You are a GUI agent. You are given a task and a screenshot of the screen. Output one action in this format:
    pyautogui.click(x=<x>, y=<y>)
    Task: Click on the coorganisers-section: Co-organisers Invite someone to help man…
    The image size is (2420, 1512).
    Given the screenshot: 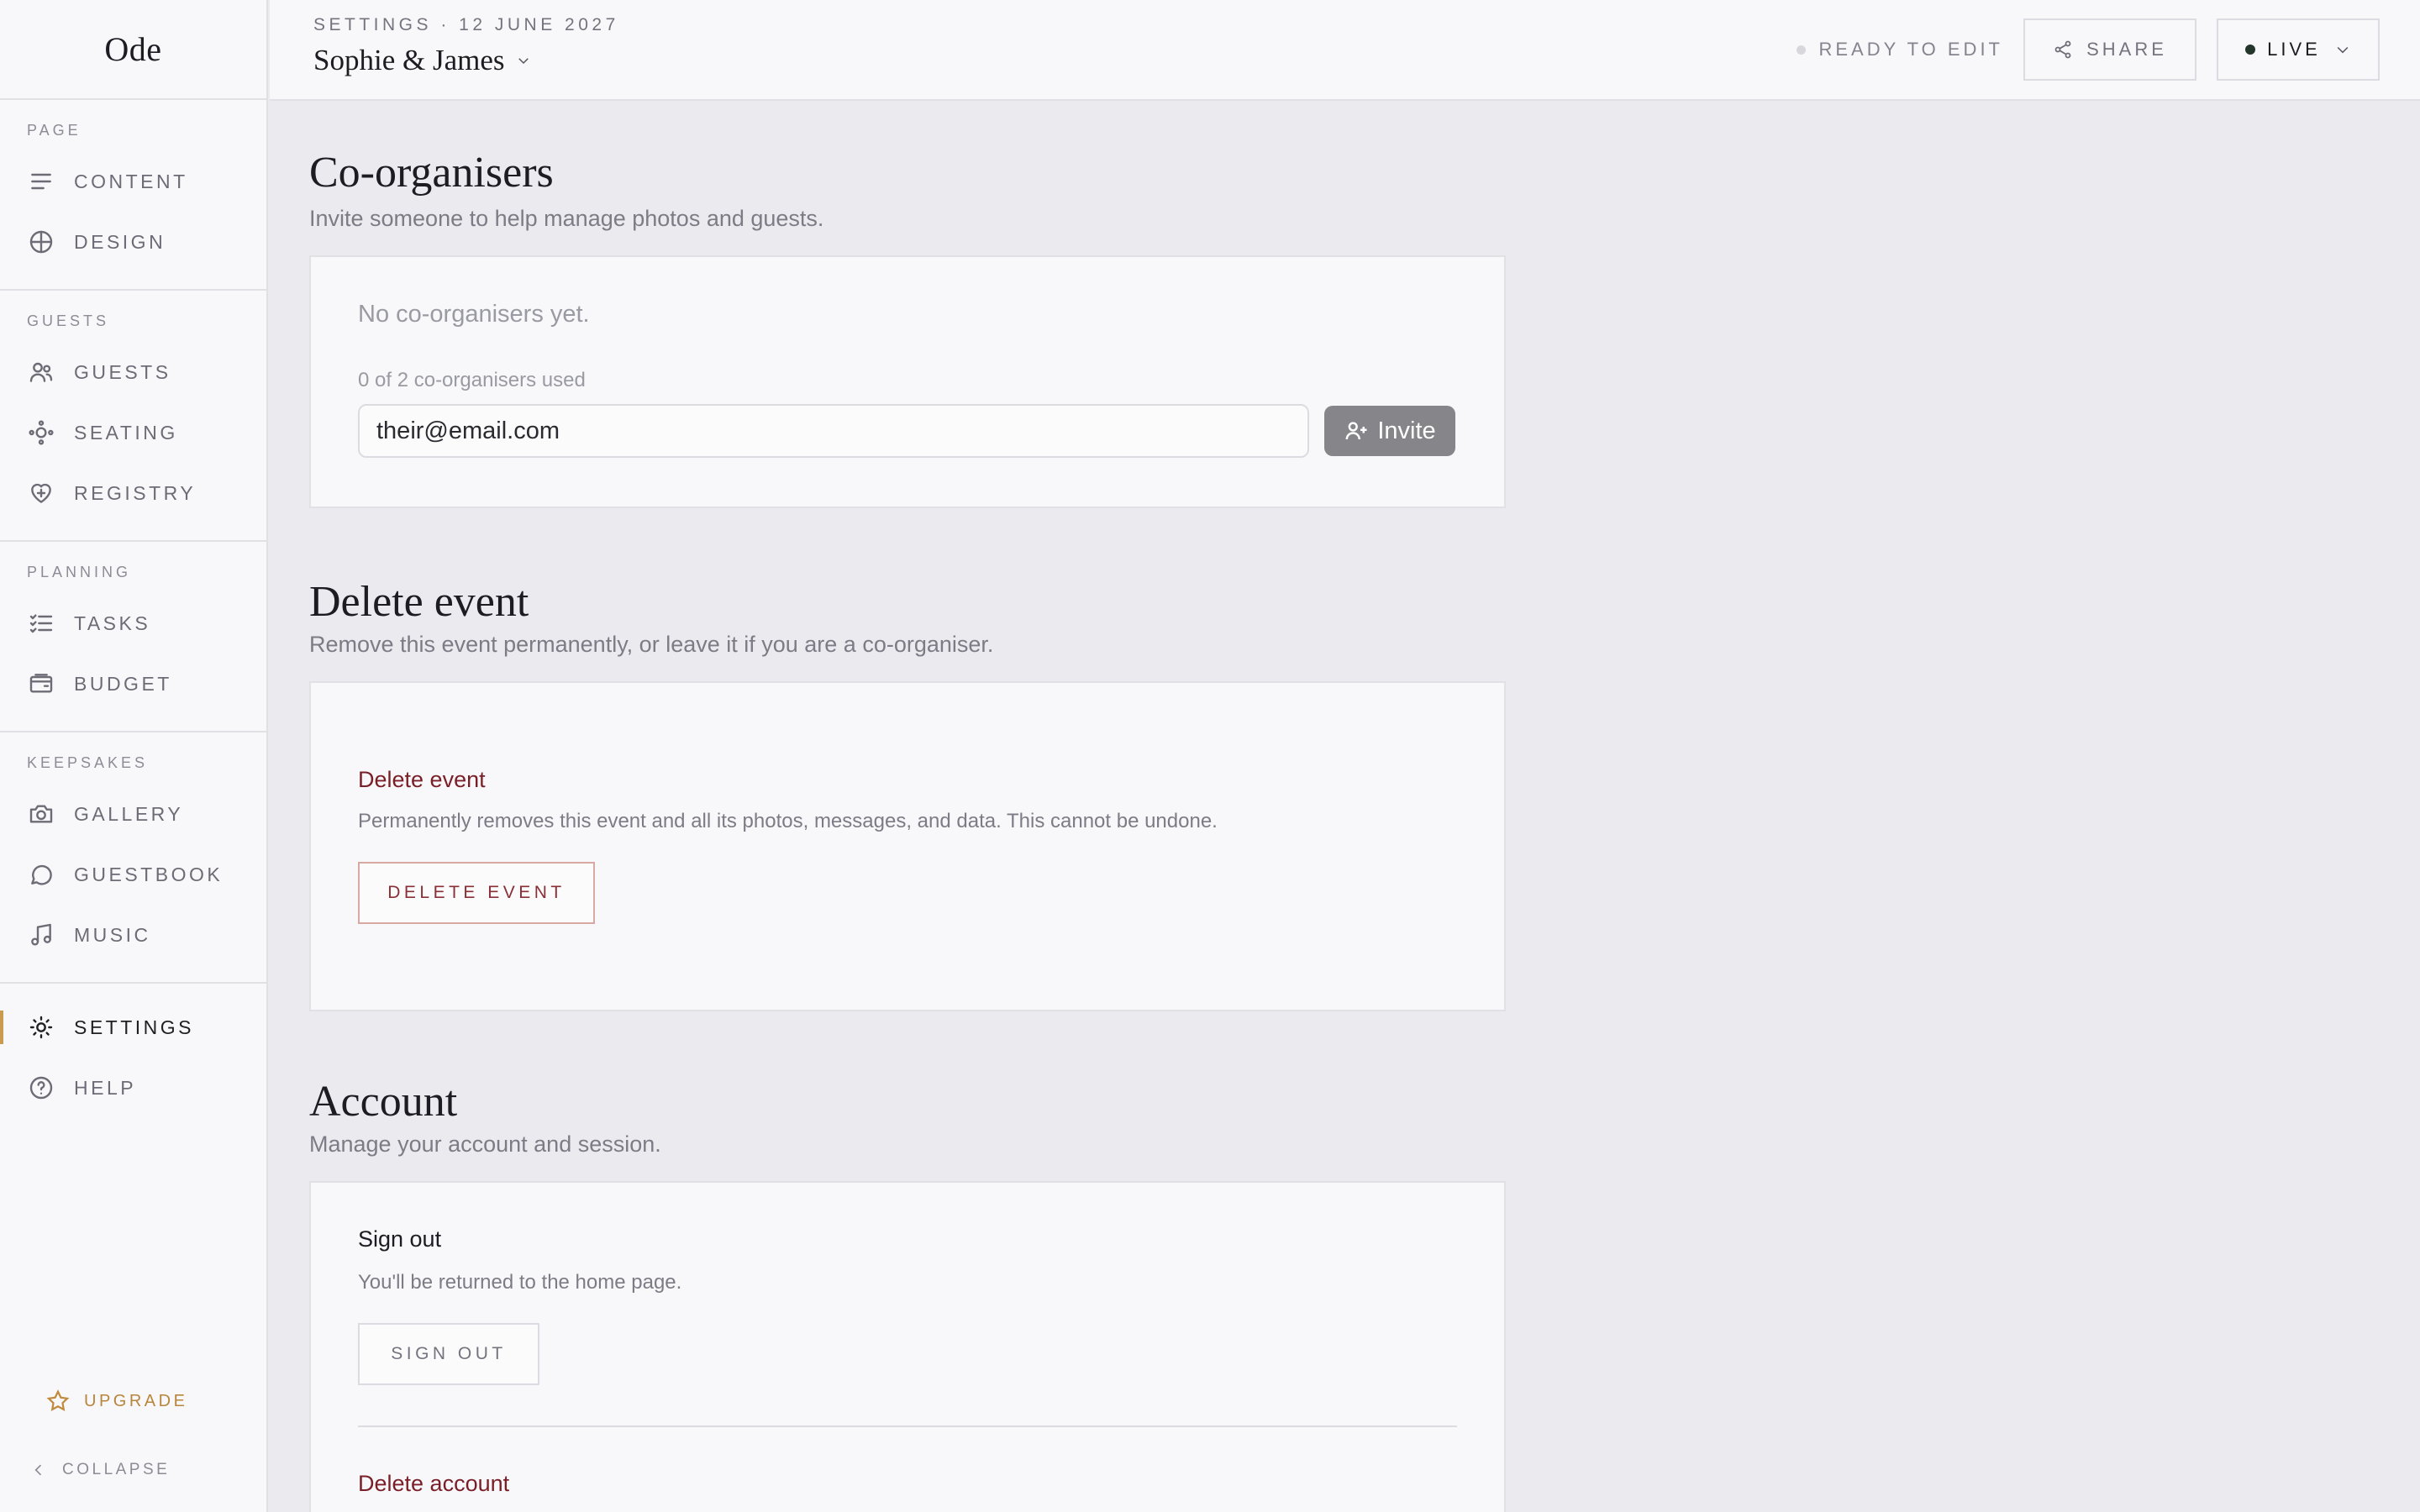 What is the action you would take?
    pyautogui.click(x=907, y=304)
    